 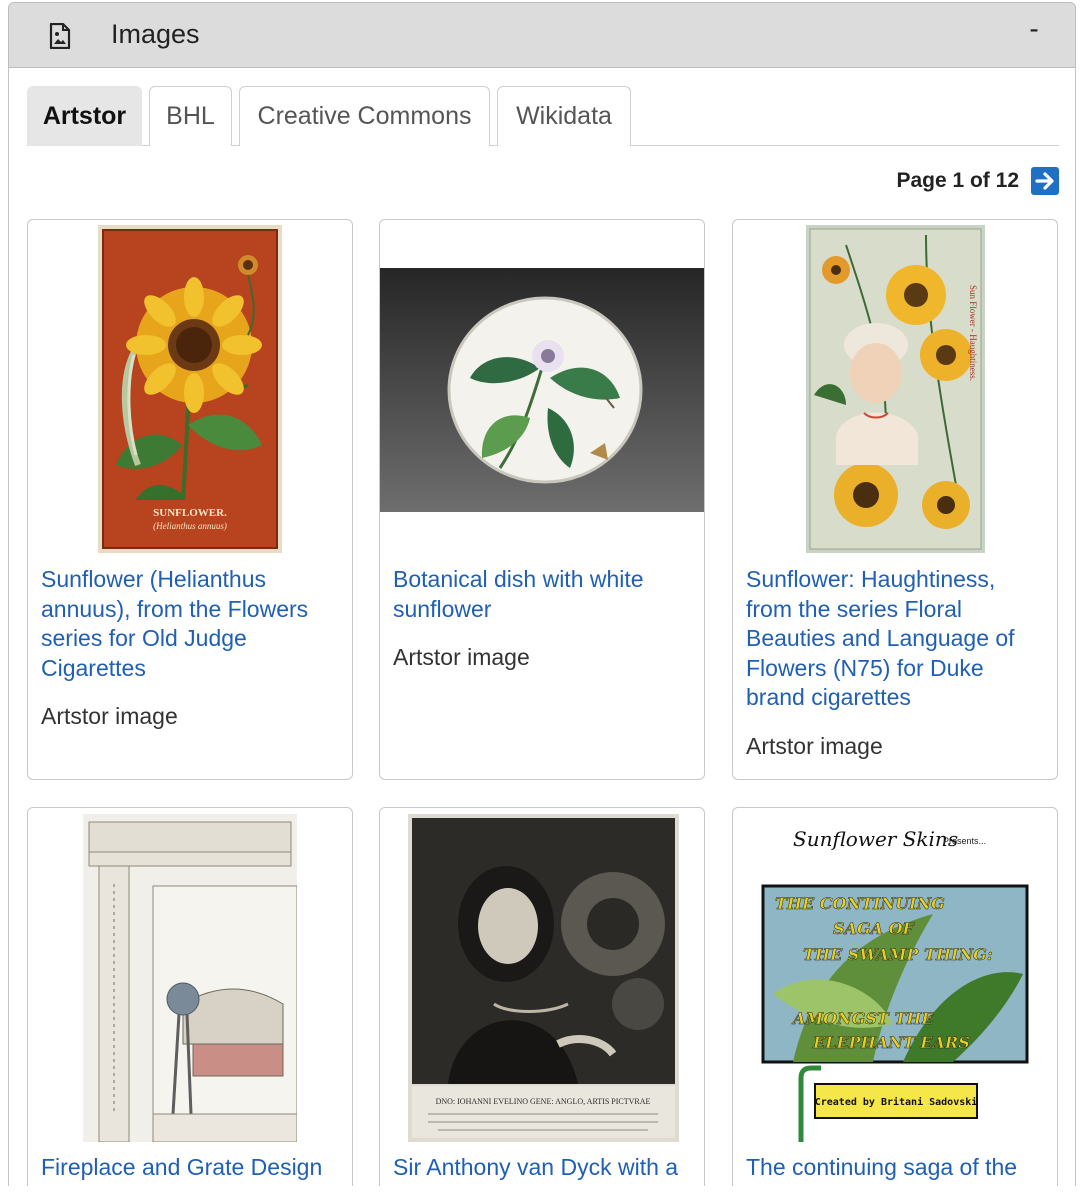 I want to click on svg-text: Sunflower Skins, so click(x=875, y=839).